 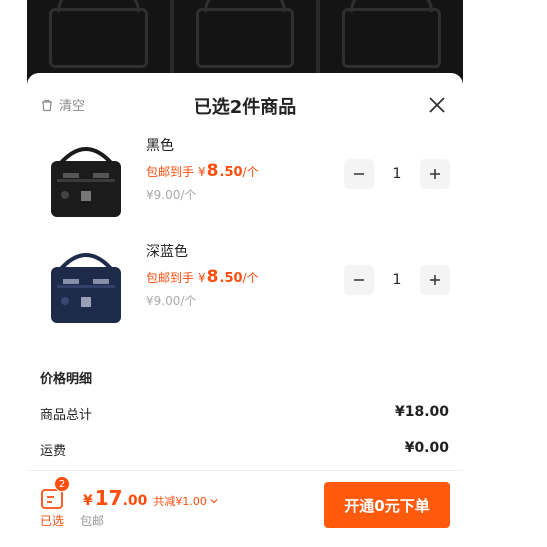 I want to click on checkout-button: 开通0元下单, so click(x=387, y=505).